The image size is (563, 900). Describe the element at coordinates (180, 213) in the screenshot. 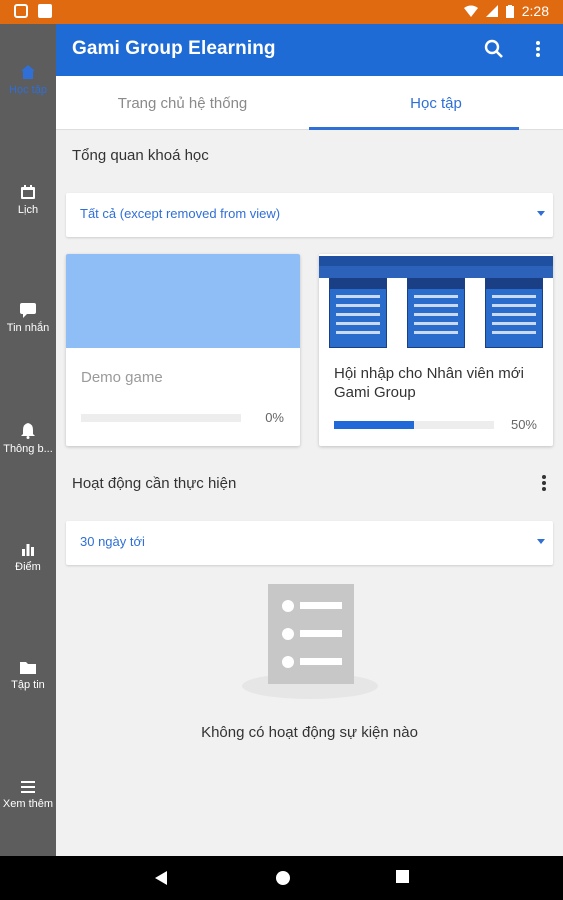

I see `course-filter-value: Tất cả (except removed from view)` at that location.